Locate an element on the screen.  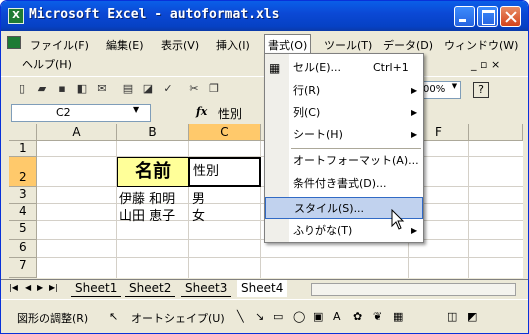
sheet-tab-sheet4-active: Sheet4 is located at coordinates (262, 288).